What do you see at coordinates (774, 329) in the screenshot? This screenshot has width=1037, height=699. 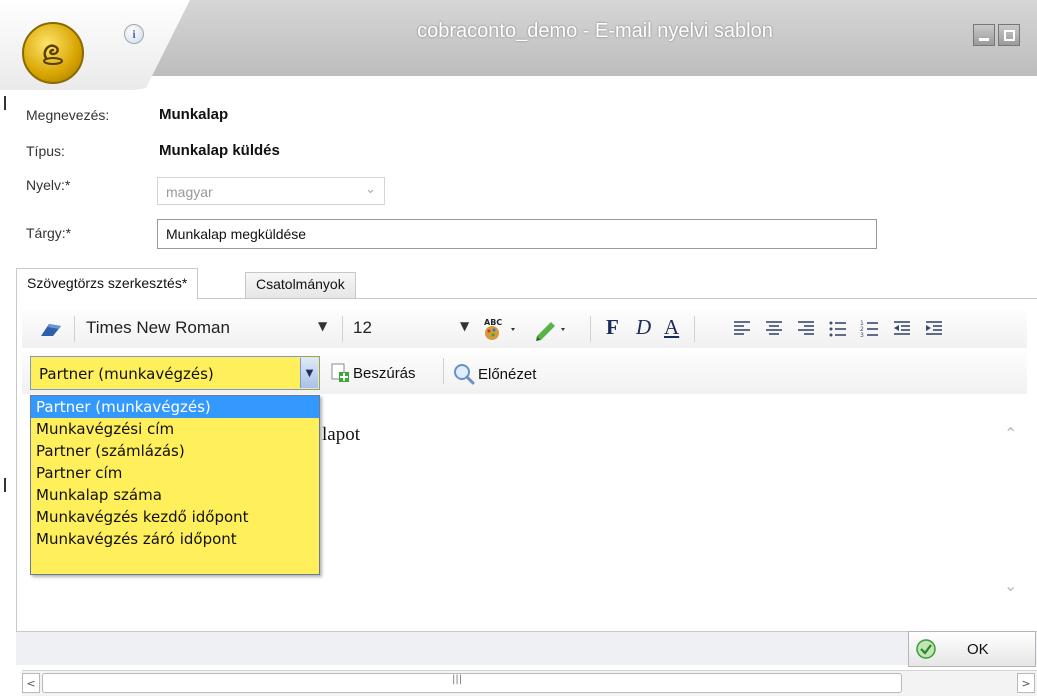 I see `align-center-icon` at bounding box center [774, 329].